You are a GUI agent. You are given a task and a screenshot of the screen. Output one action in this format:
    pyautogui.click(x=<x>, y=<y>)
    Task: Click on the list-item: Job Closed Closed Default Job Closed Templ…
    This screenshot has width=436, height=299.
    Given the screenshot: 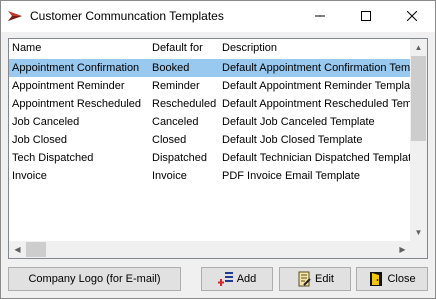 What is the action you would take?
    pyautogui.click(x=210, y=140)
    